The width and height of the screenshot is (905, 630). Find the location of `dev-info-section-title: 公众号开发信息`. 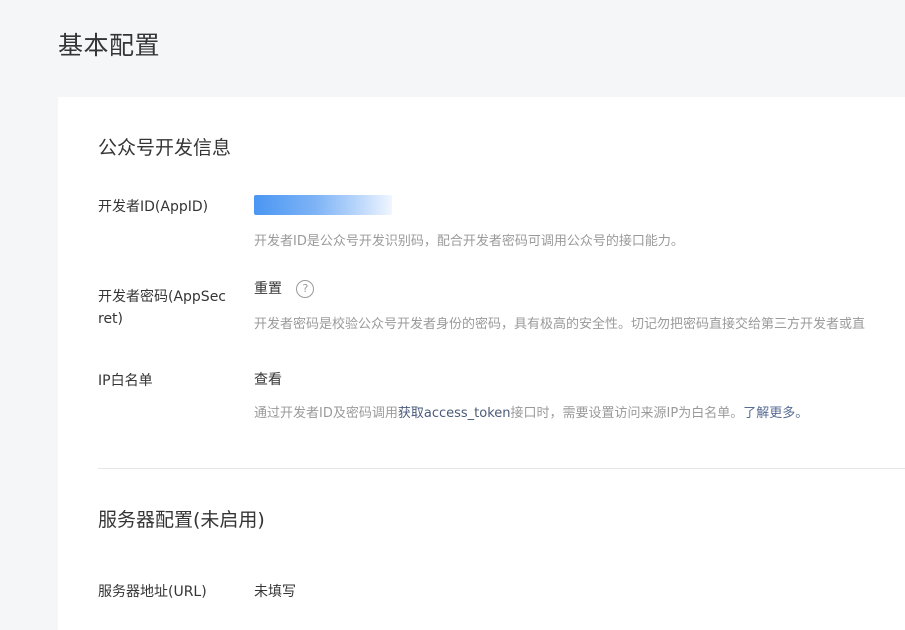

dev-info-section-title: 公众号开发信息 is located at coordinates (165, 148).